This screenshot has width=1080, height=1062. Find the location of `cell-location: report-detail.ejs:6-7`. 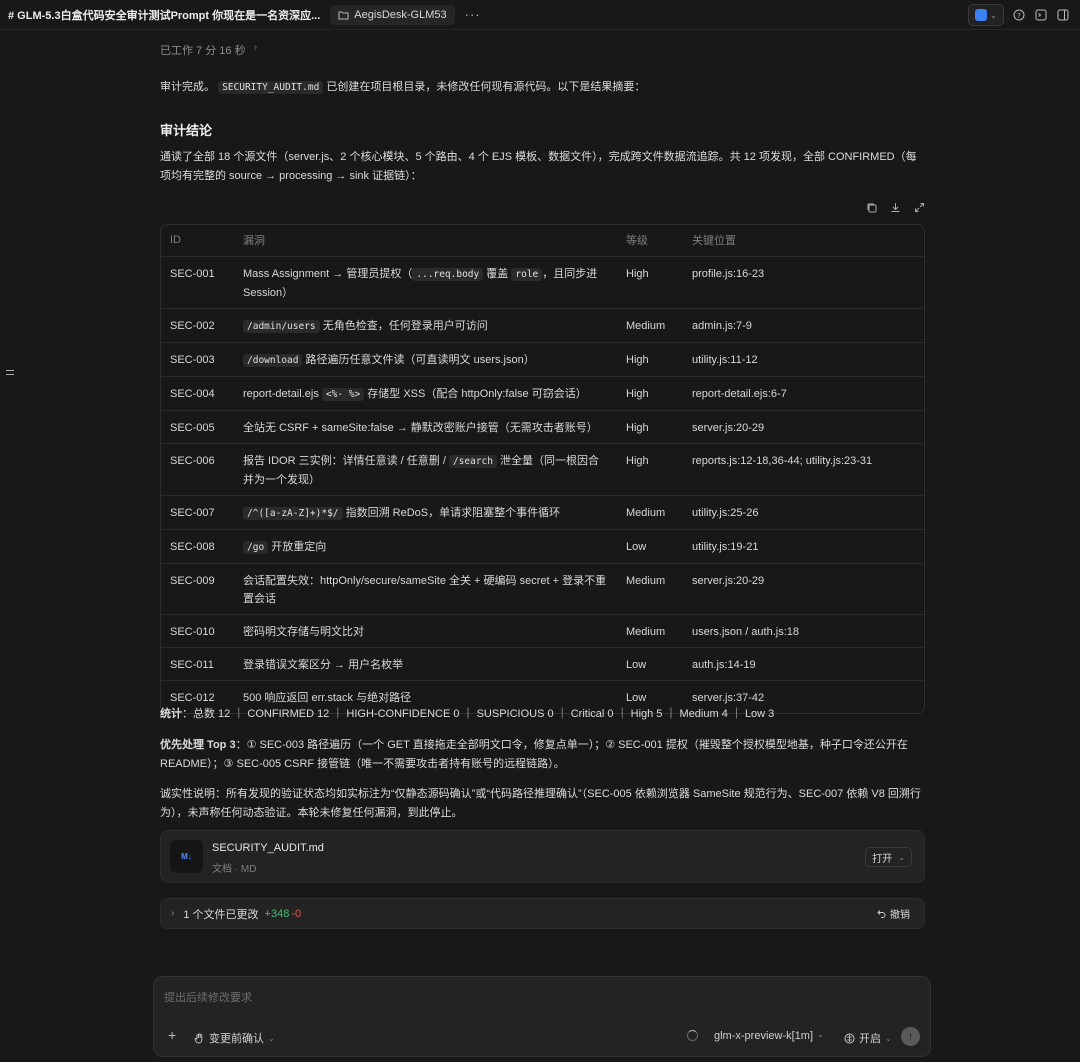

cell-location: report-detail.ejs:6-7 is located at coordinates (803, 393).